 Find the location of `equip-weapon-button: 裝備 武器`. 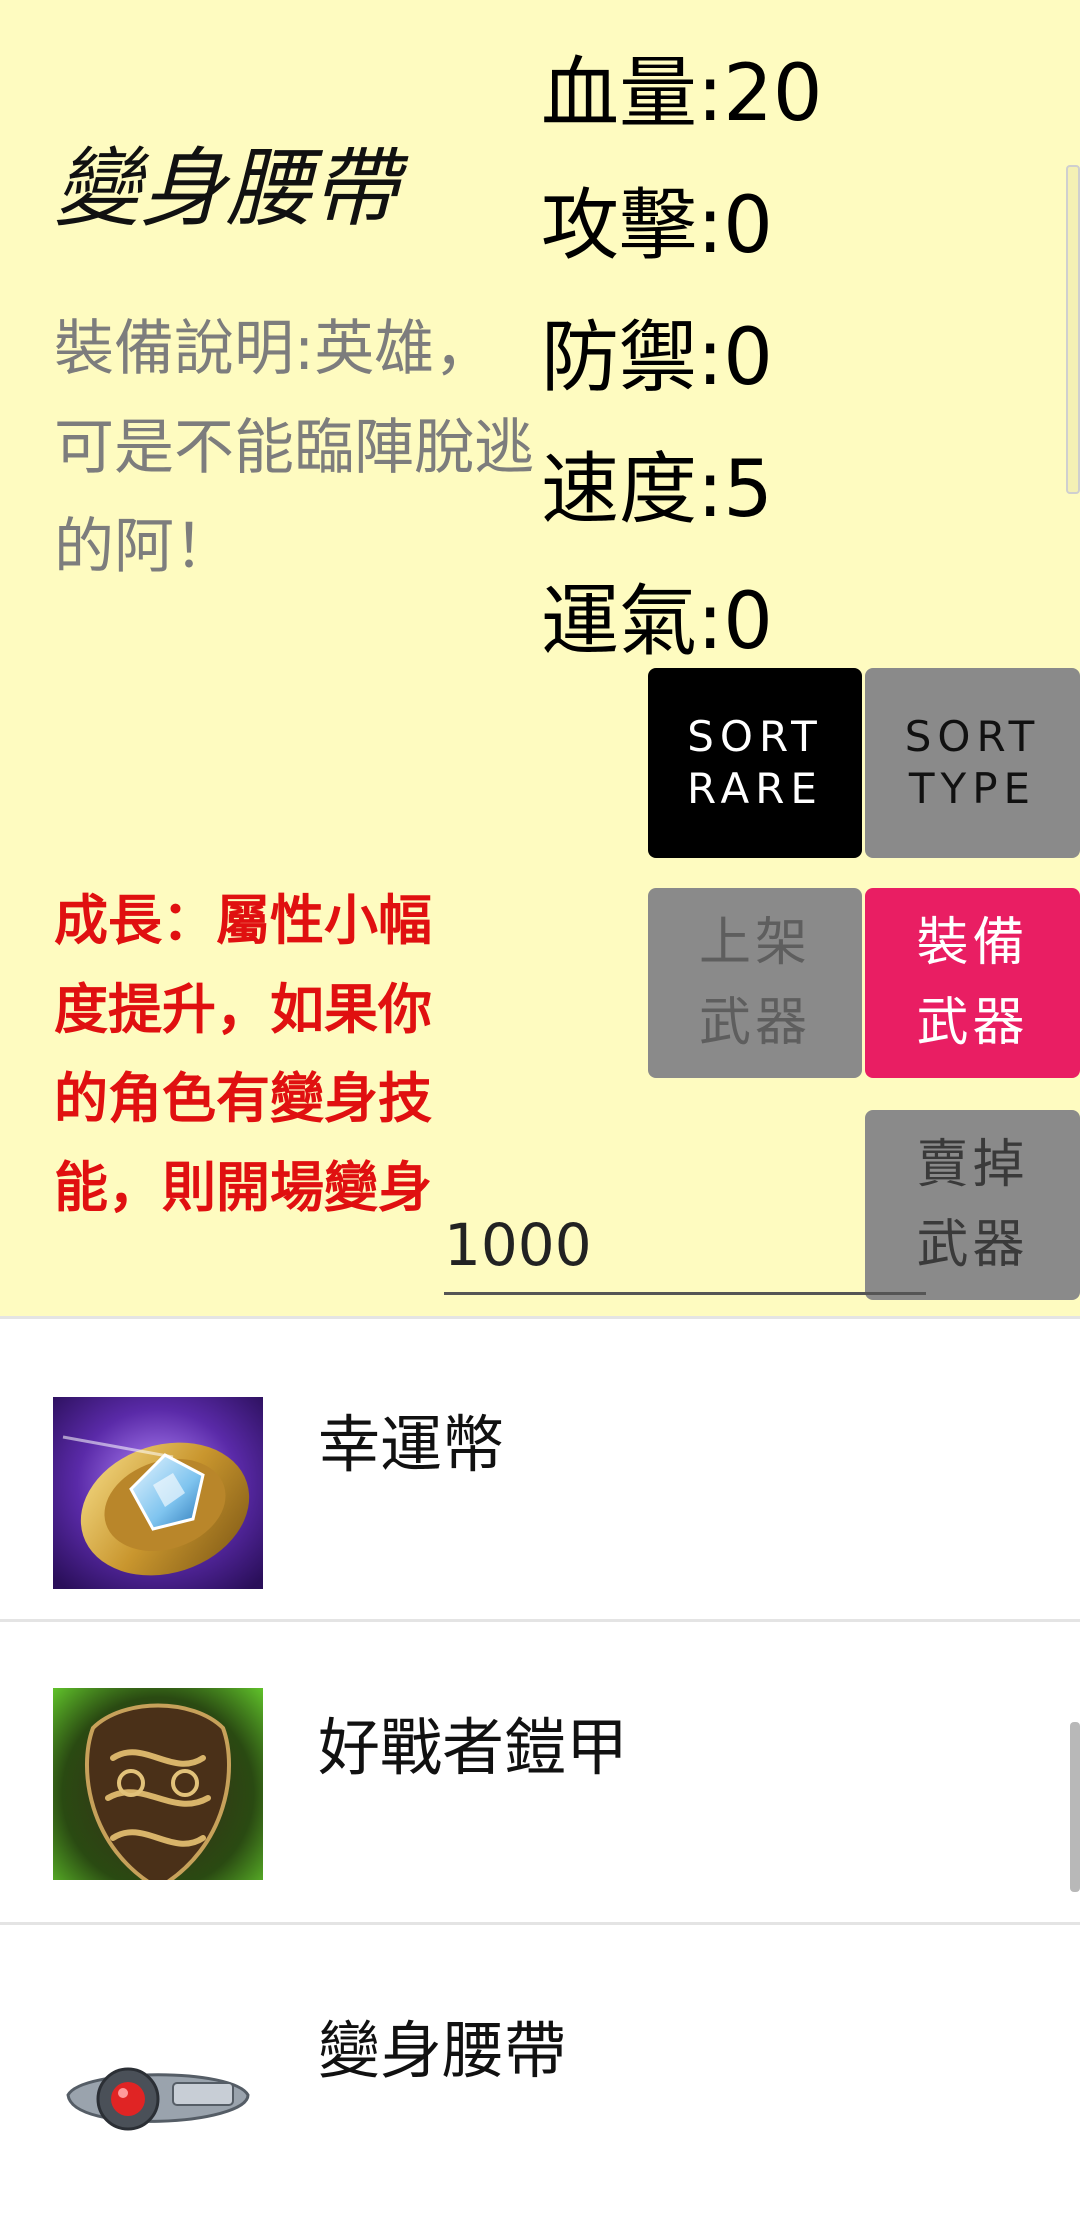

equip-weapon-button: 裝備 武器 is located at coordinates (972, 983).